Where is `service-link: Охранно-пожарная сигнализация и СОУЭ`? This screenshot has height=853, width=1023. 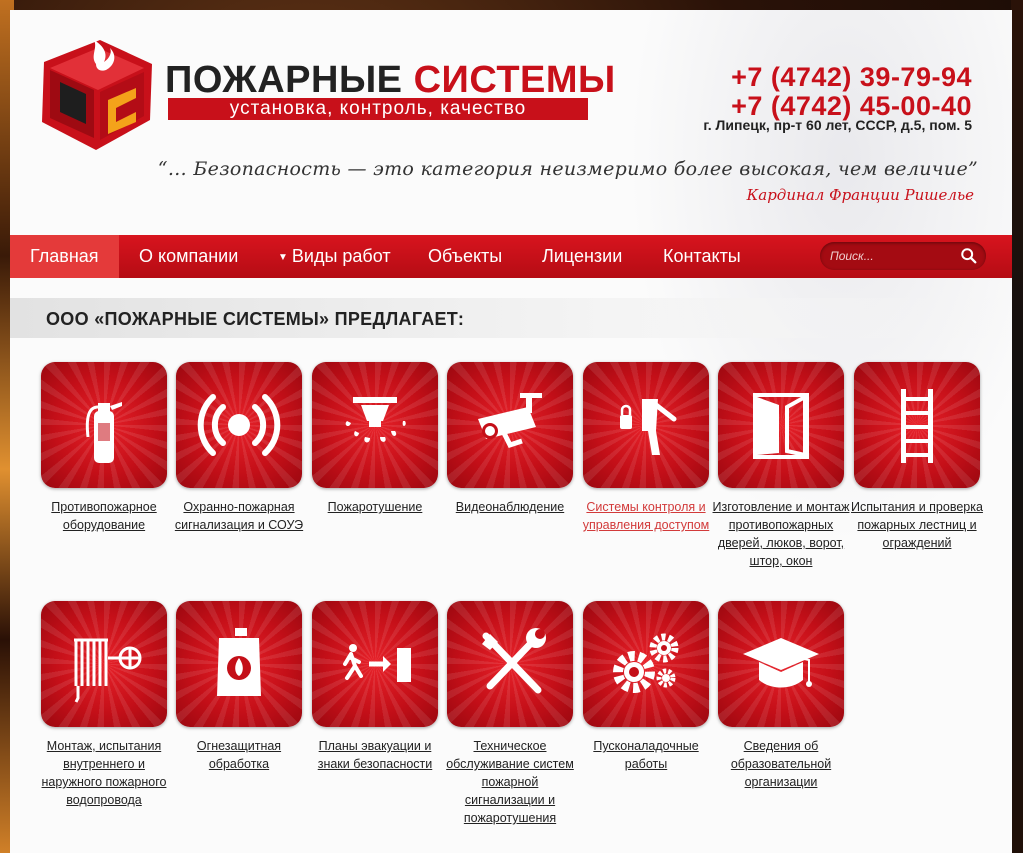 service-link: Охранно-пожарная сигнализация и СОУЭ is located at coordinates (239, 516).